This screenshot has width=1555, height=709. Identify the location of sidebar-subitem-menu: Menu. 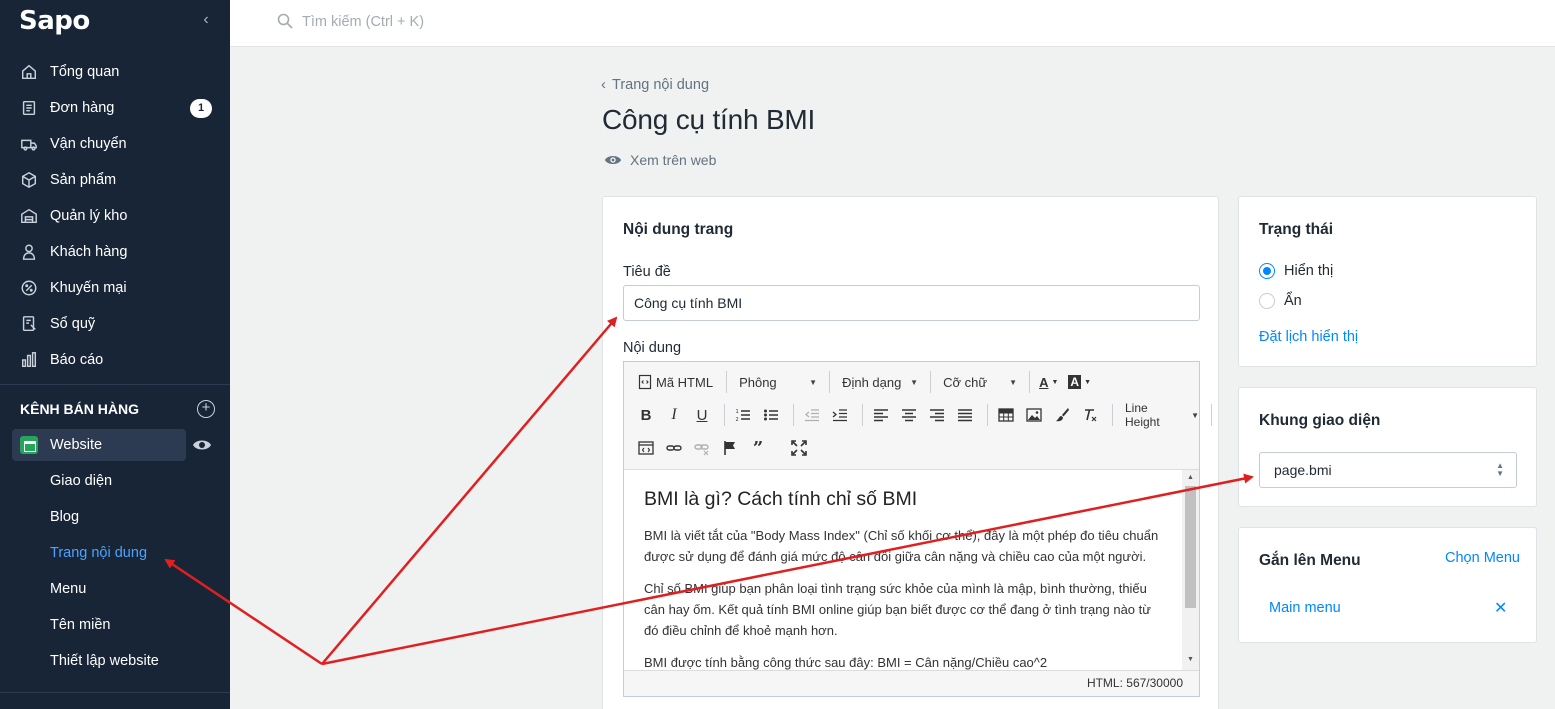
(115, 589).